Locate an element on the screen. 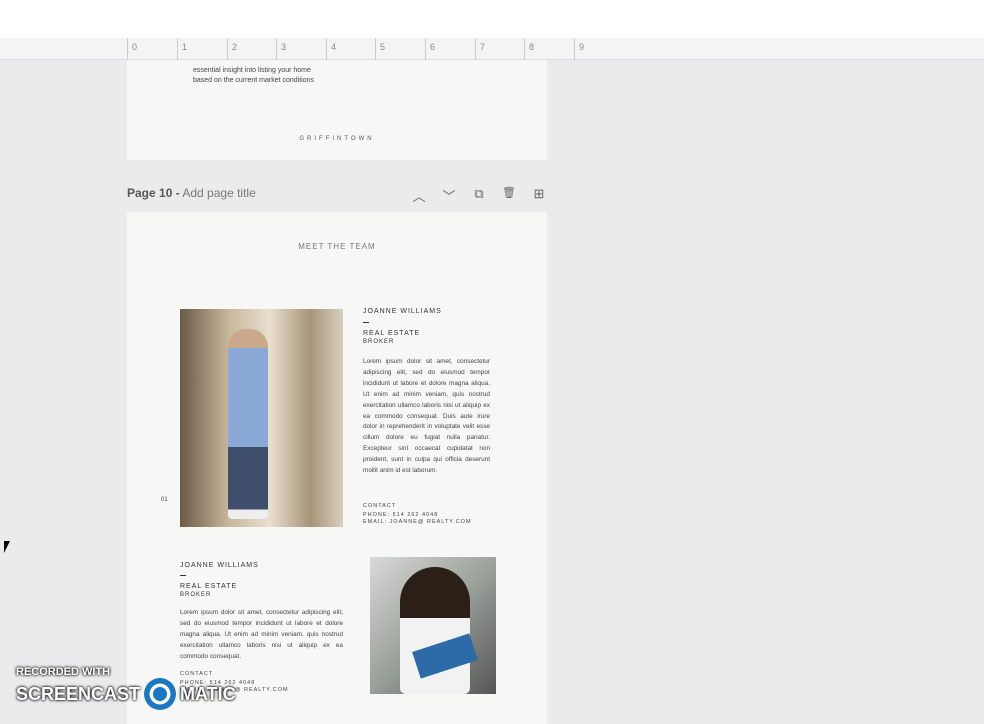 The height and width of the screenshot is (724, 984). page-index: 01 is located at coordinates (164, 500).